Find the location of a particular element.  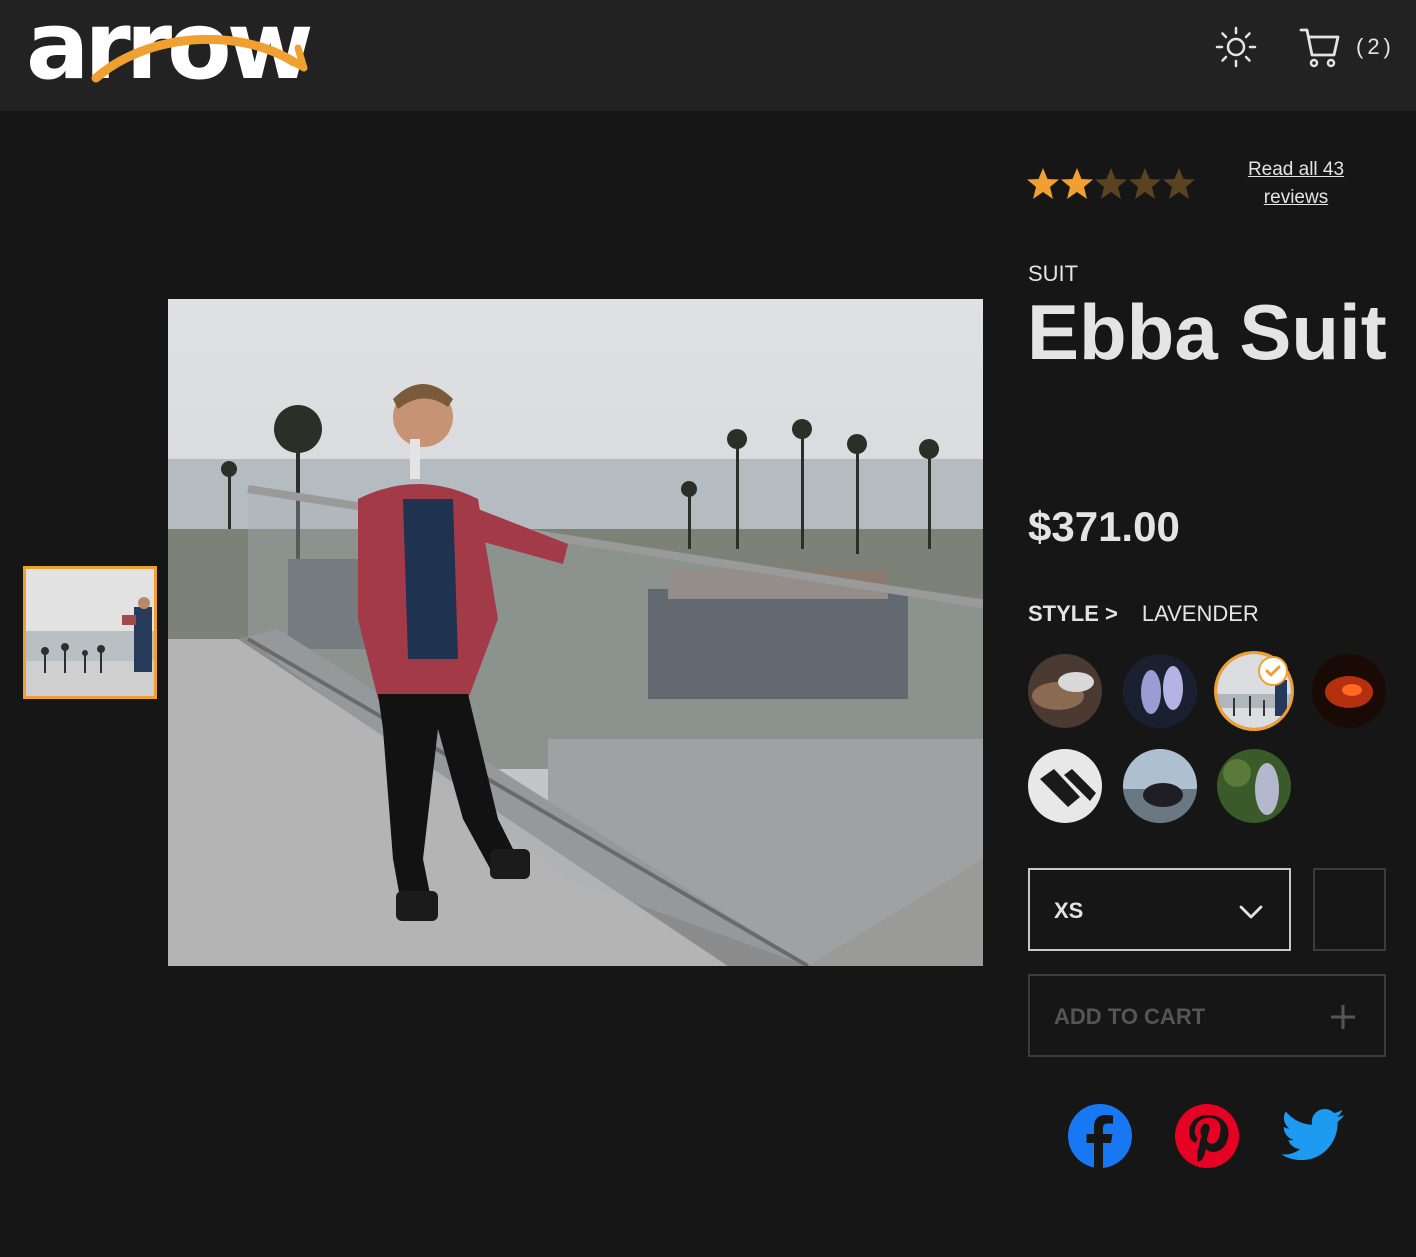

sun-icon is located at coordinates (1236, 47).